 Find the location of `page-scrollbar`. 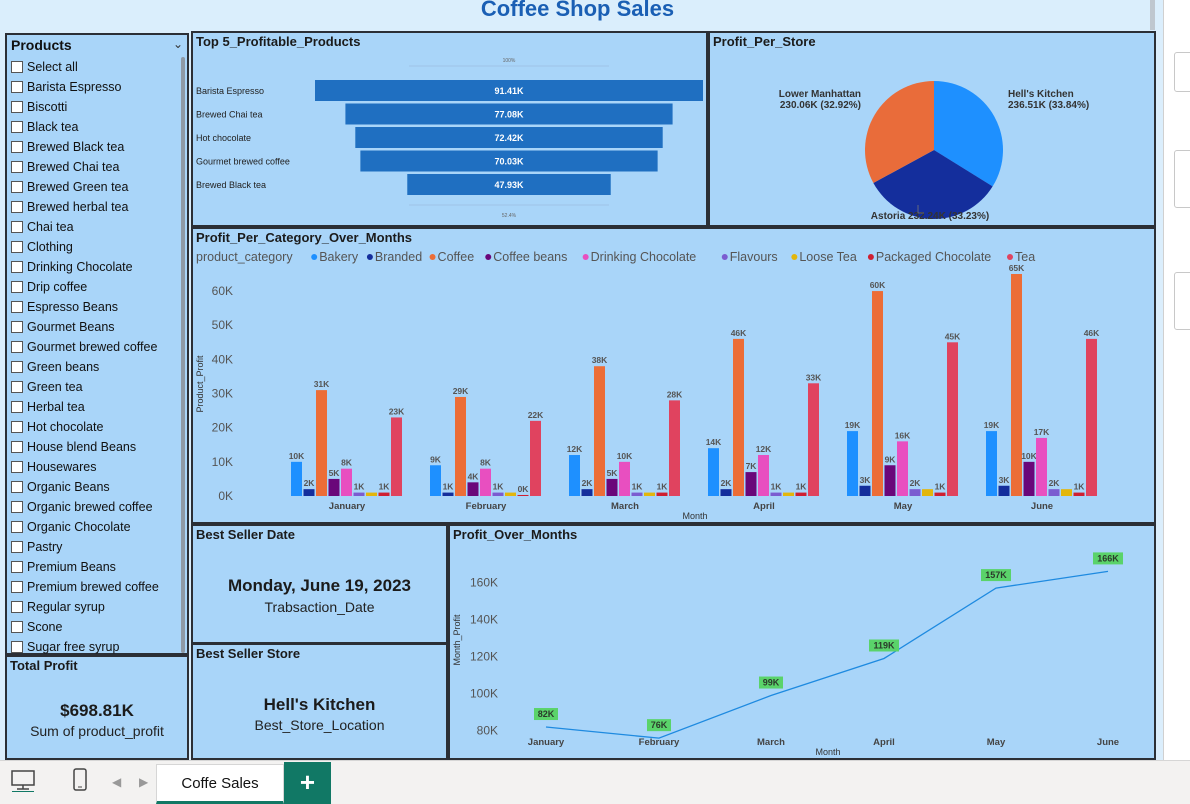

page-scrollbar is located at coordinates (1152, 15).